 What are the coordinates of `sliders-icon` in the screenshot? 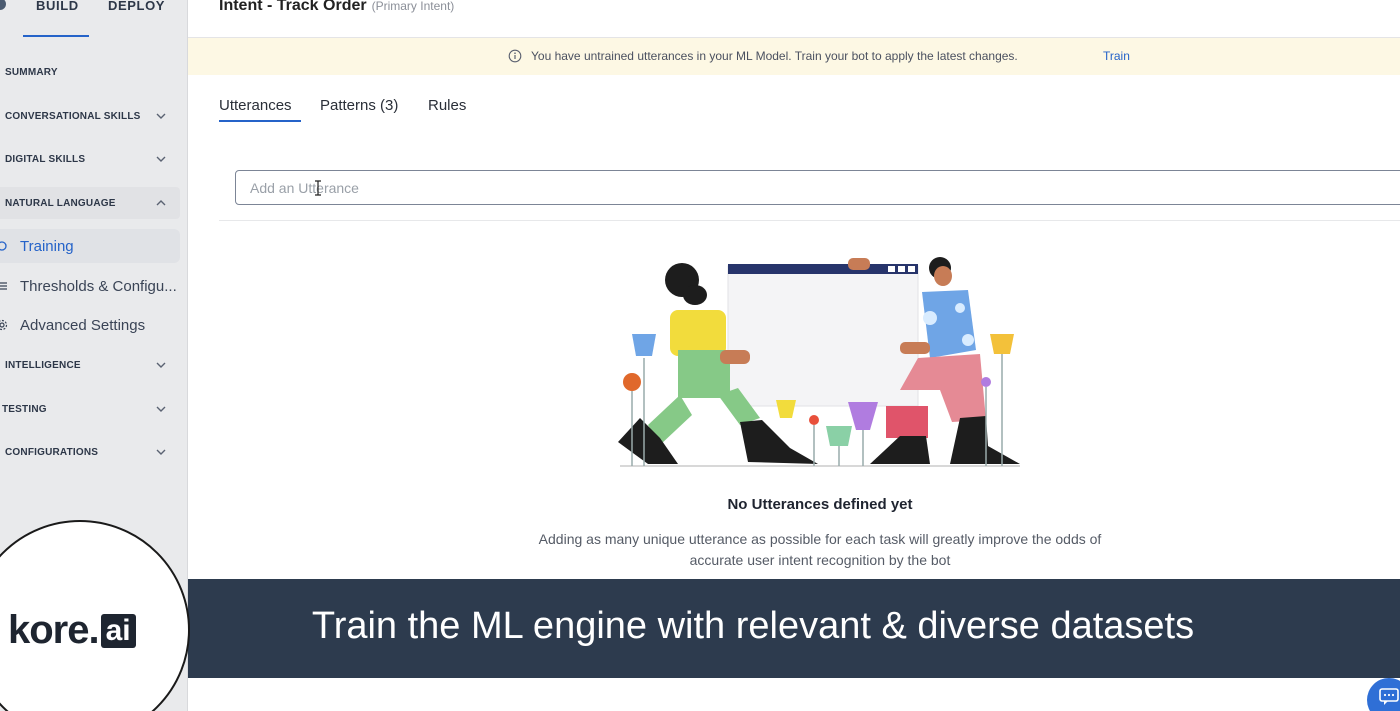 It's located at (3, 286).